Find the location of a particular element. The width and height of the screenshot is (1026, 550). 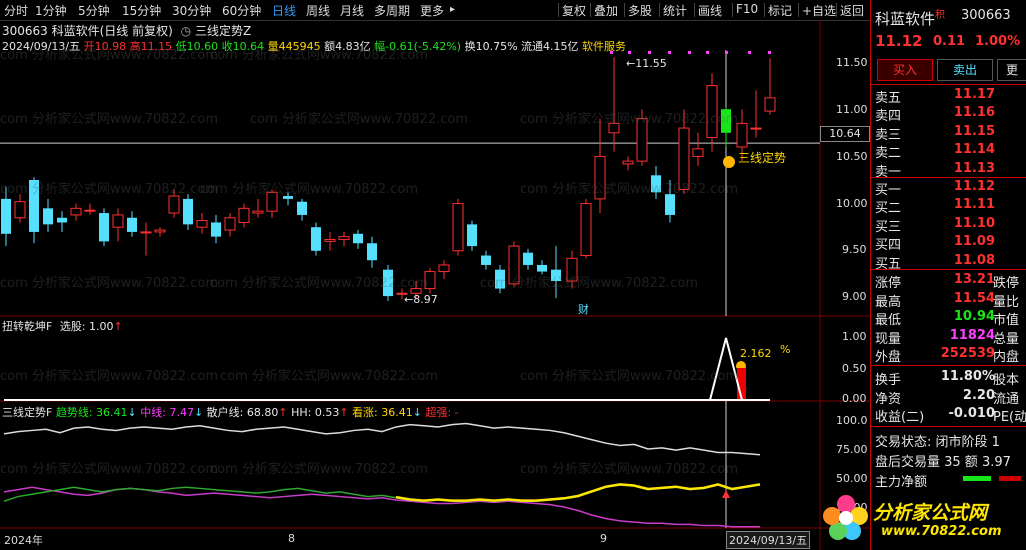

ask-row-2-label: 卖二 is located at coordinates (888, 154).